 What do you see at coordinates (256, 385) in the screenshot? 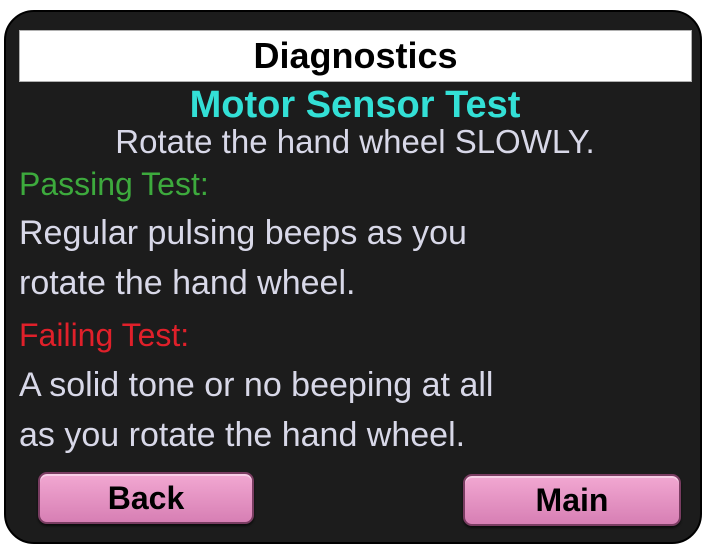
I see `failing-description-line: A solid tone or no beeping at all` at bounding box center [256, 385].